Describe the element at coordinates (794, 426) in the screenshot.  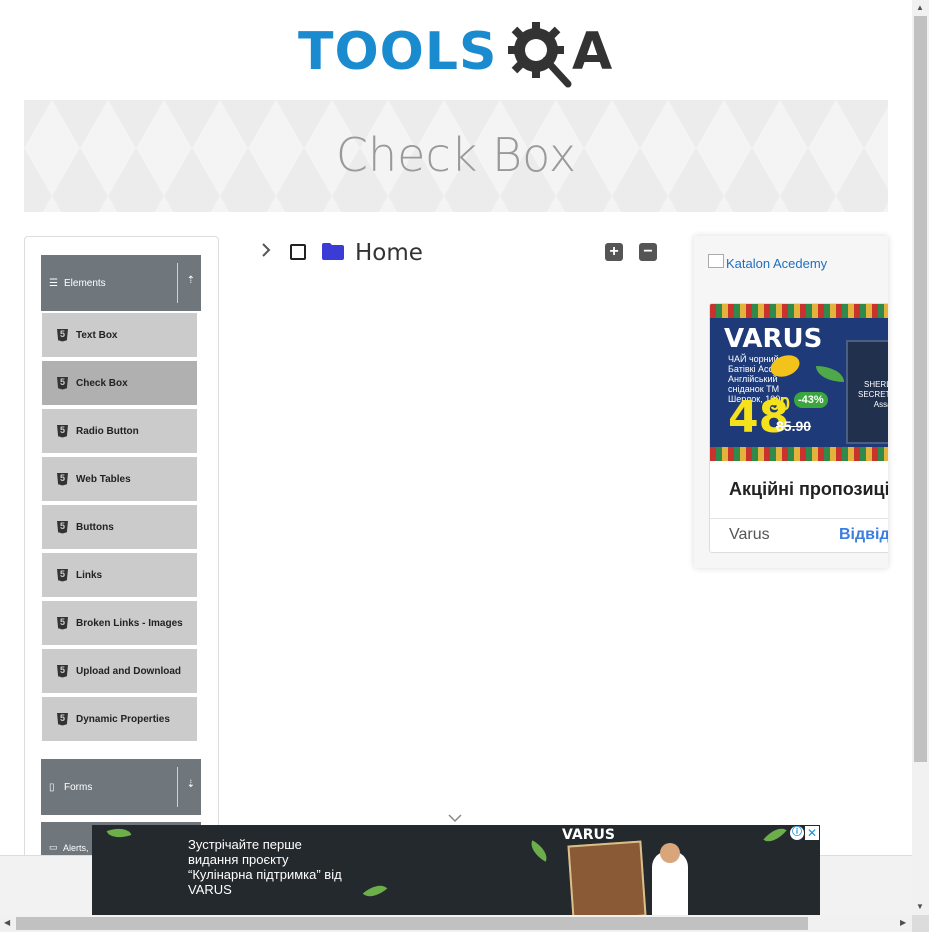
I see `old-price: 85.90` at that location.